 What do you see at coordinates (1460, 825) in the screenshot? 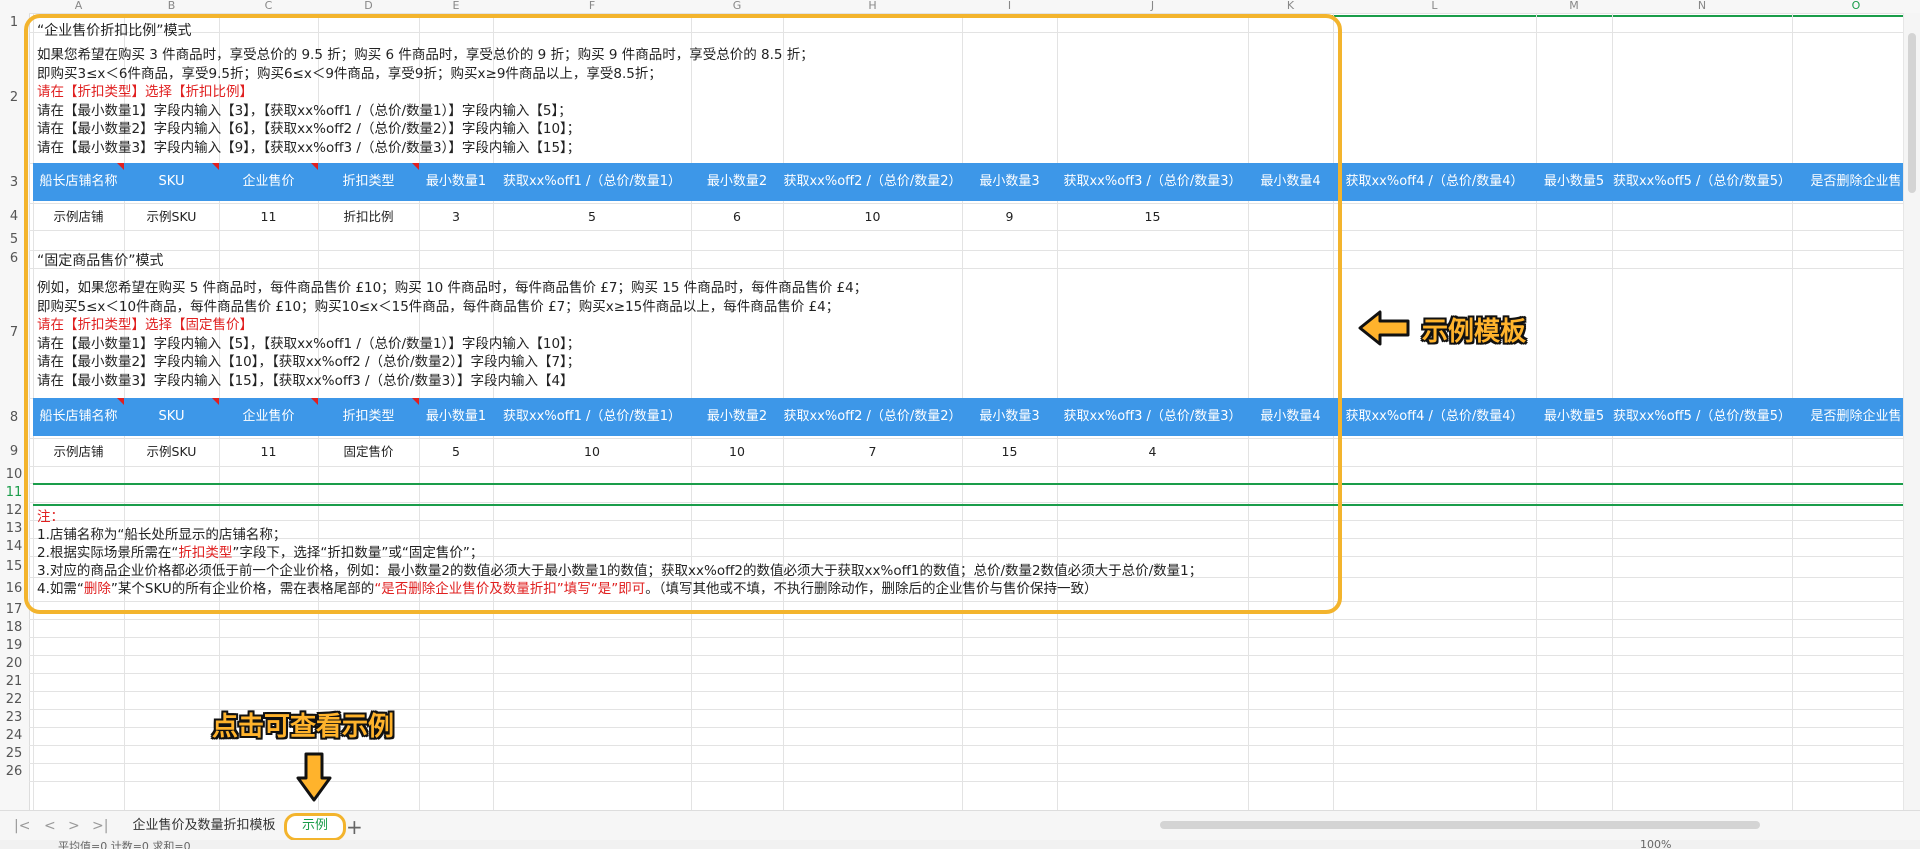
I see `horizontal-scroll-thumb` at bounding box center [1460, 825].